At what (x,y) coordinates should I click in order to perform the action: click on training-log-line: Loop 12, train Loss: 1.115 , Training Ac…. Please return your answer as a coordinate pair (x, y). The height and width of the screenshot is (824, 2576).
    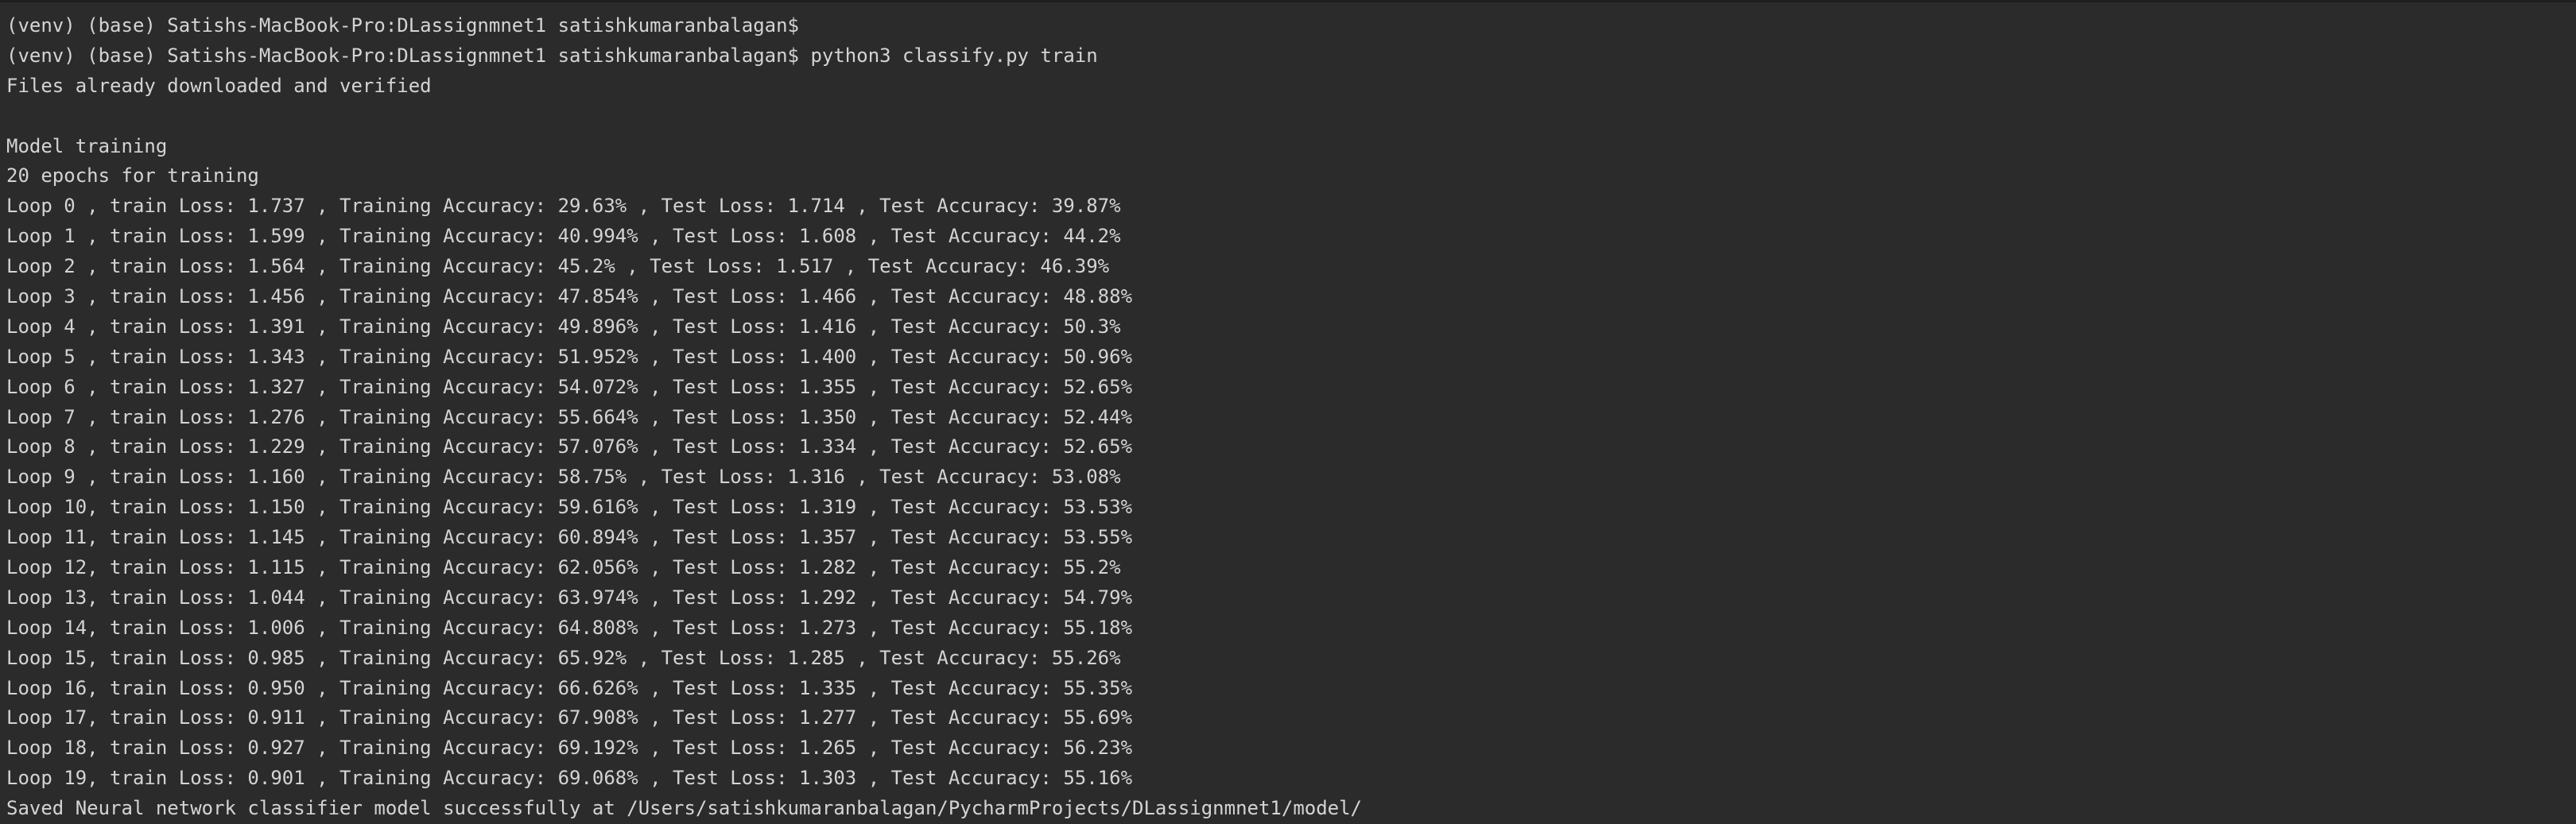
    Looking at the image, I should click on (563, 567).